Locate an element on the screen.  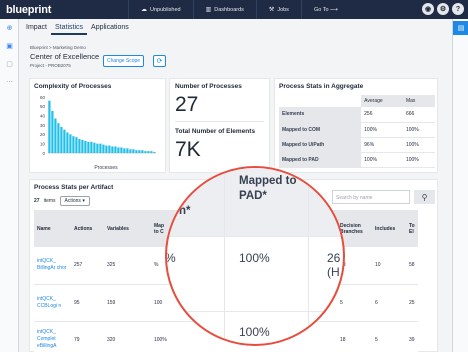
table-cell: 320 is located at coordinates (127, 336).